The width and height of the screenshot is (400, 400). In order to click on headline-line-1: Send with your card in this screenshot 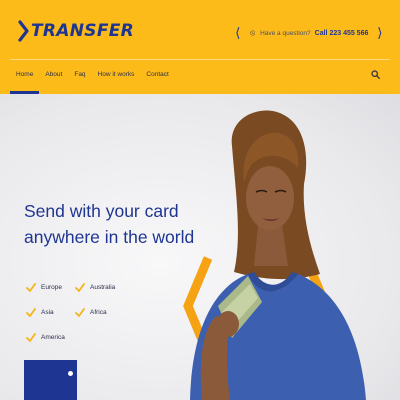, I will do `click(101, 211)`.